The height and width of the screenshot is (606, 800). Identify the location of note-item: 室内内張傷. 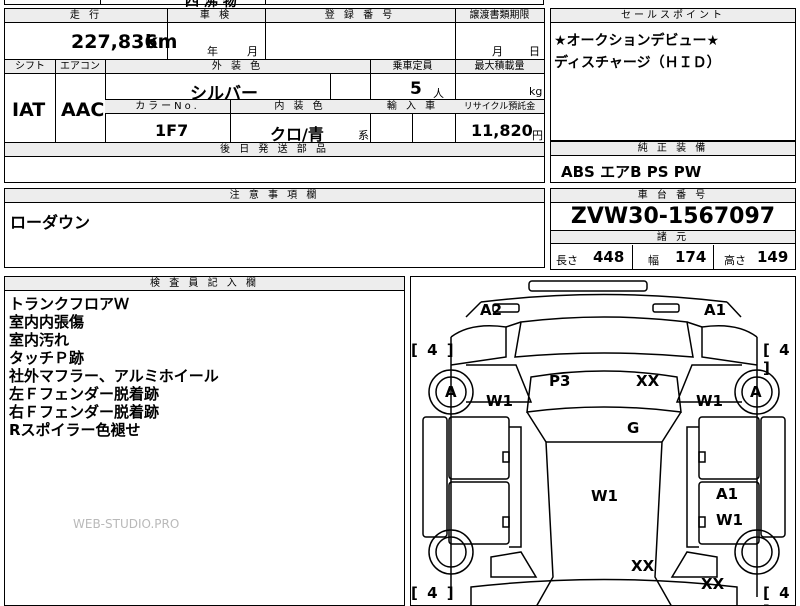
(47, 322).